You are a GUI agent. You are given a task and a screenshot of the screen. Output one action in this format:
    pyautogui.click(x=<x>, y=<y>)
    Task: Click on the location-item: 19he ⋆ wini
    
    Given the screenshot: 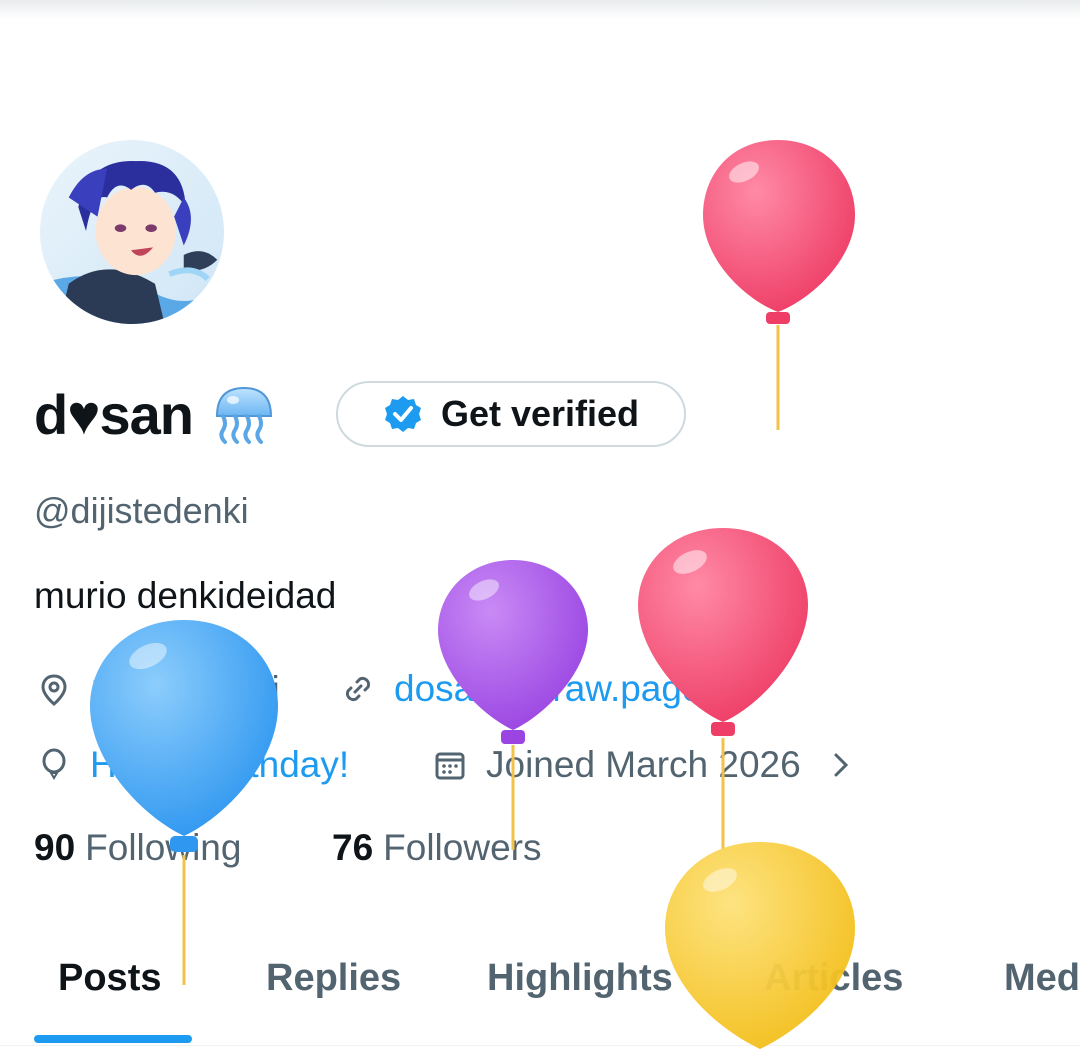 What is the action you would take?
    pyautogui.click(x=158, y=689)
    